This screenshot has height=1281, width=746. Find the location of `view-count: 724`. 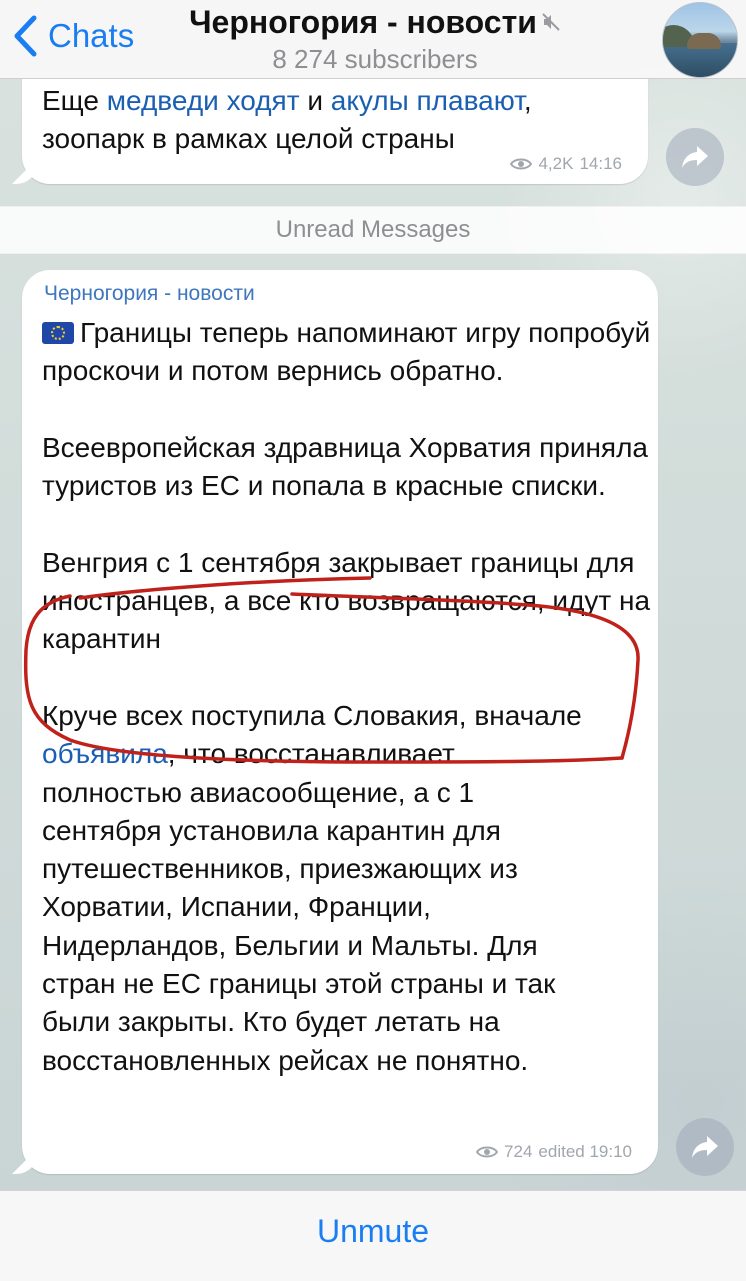

view-count: 724 is located at coordinates (518, 1151).